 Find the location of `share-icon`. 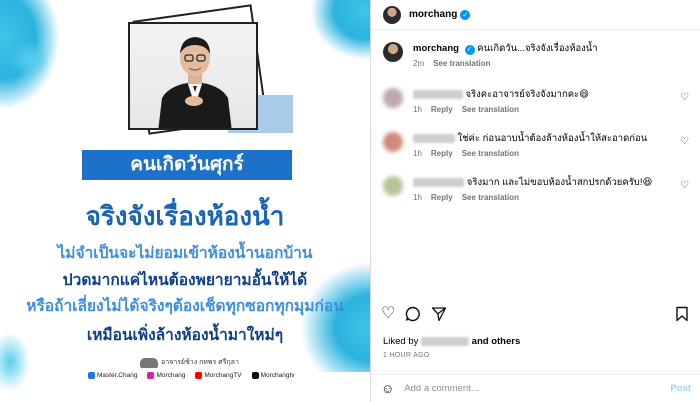

share-icon is located at coordinates (439, 314).